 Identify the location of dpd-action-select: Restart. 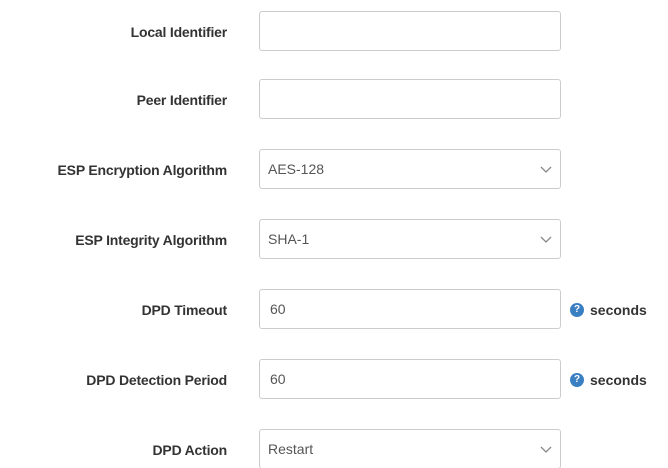
(410, 448).